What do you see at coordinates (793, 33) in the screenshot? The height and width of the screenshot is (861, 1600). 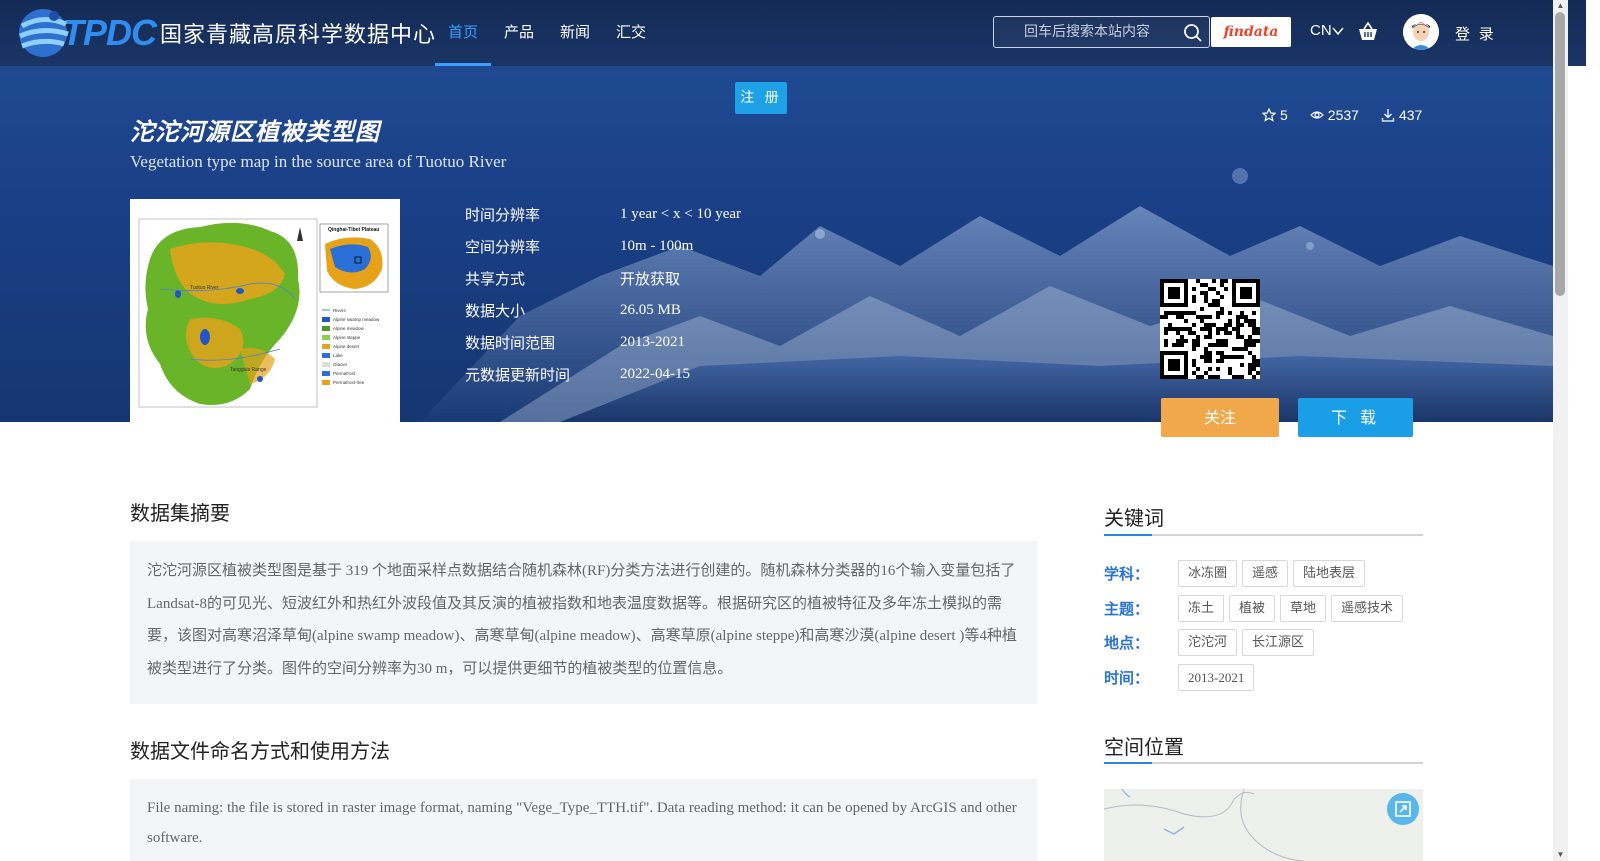 I see `top-navbar: TPDC 国家青藏高原科学数据中心 首页 产品 新闻 汇交 findata CN` at bounding box center [793, 33].